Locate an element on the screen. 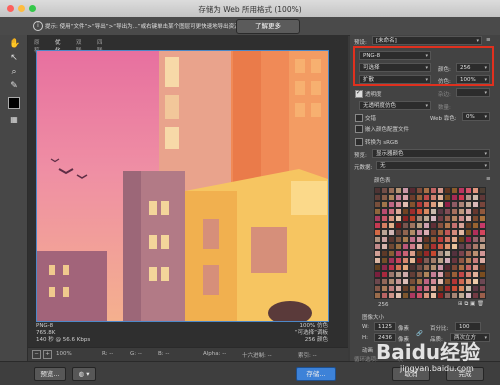 The width and height of the screenshot is (500, 385). dither-algorithm-select: 扩散 ▾ is located at coordinates (395, 79).